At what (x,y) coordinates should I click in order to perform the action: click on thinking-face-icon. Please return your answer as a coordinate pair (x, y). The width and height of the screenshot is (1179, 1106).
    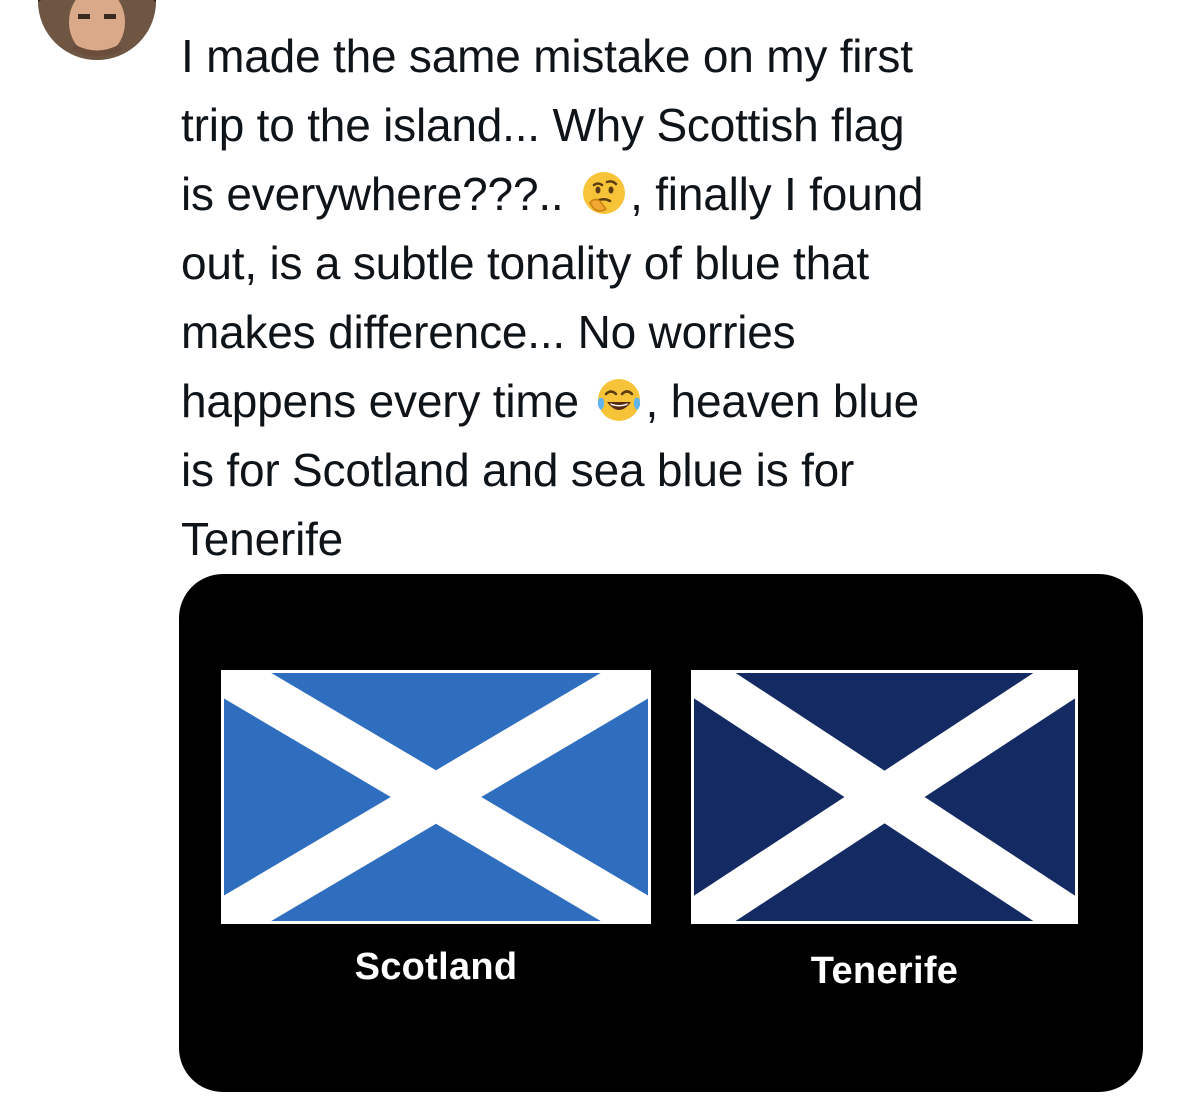
    Looking at the image, I should click on (604, 193).